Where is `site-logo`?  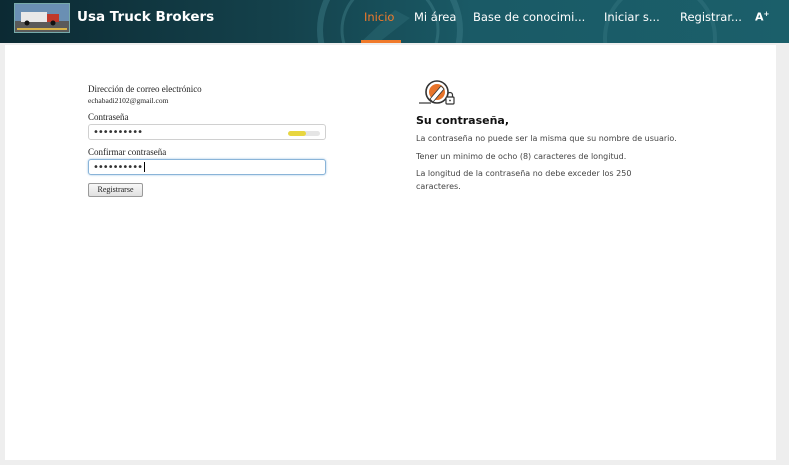
site-logo is located at coordinates (42, 18).